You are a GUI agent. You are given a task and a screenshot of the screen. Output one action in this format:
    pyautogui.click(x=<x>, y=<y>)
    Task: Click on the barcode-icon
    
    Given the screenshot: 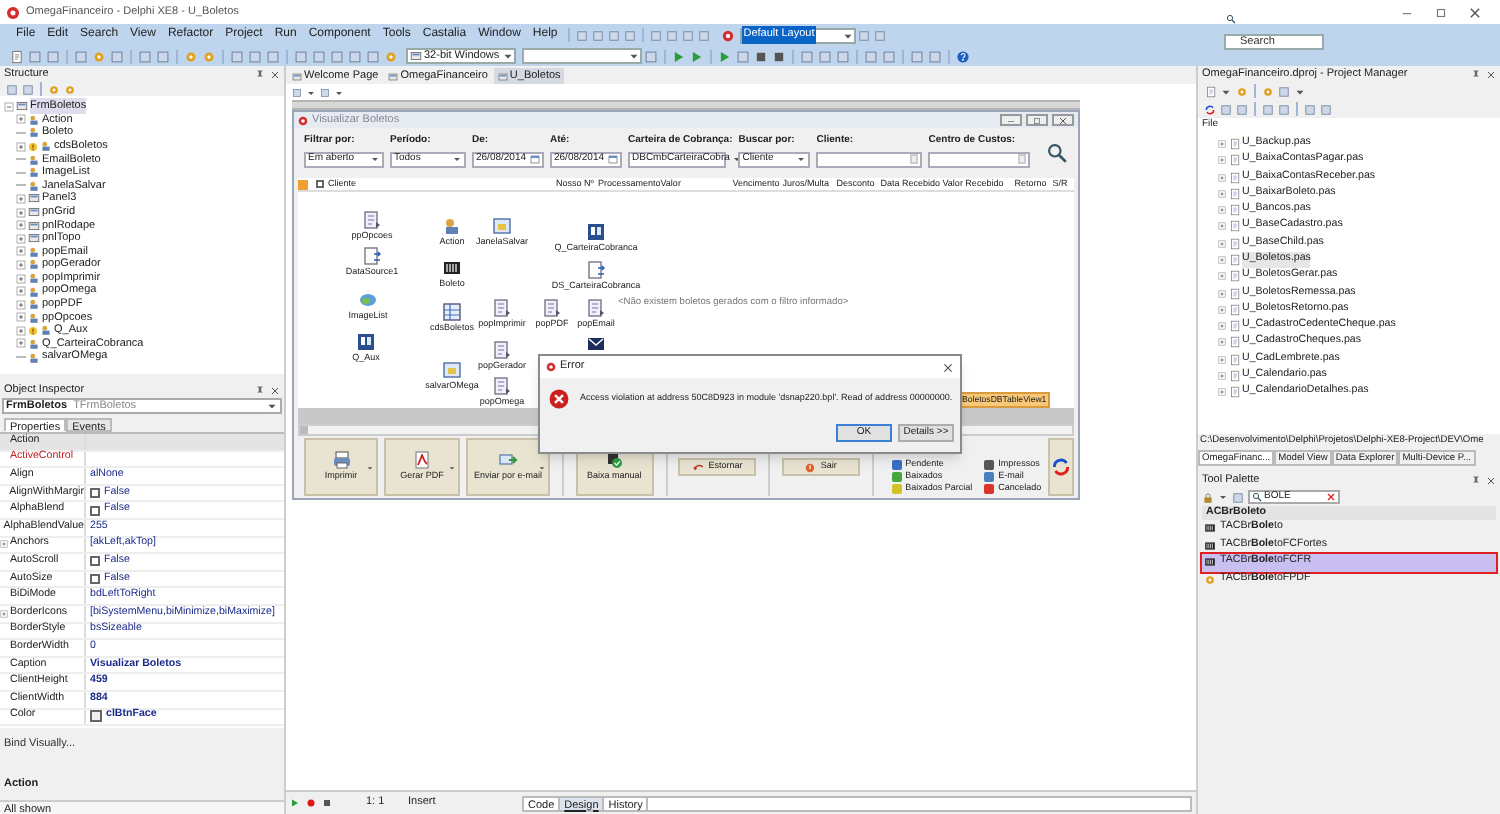 What is the action you would take?
    pyautogui.click(x=452, y=268)
    